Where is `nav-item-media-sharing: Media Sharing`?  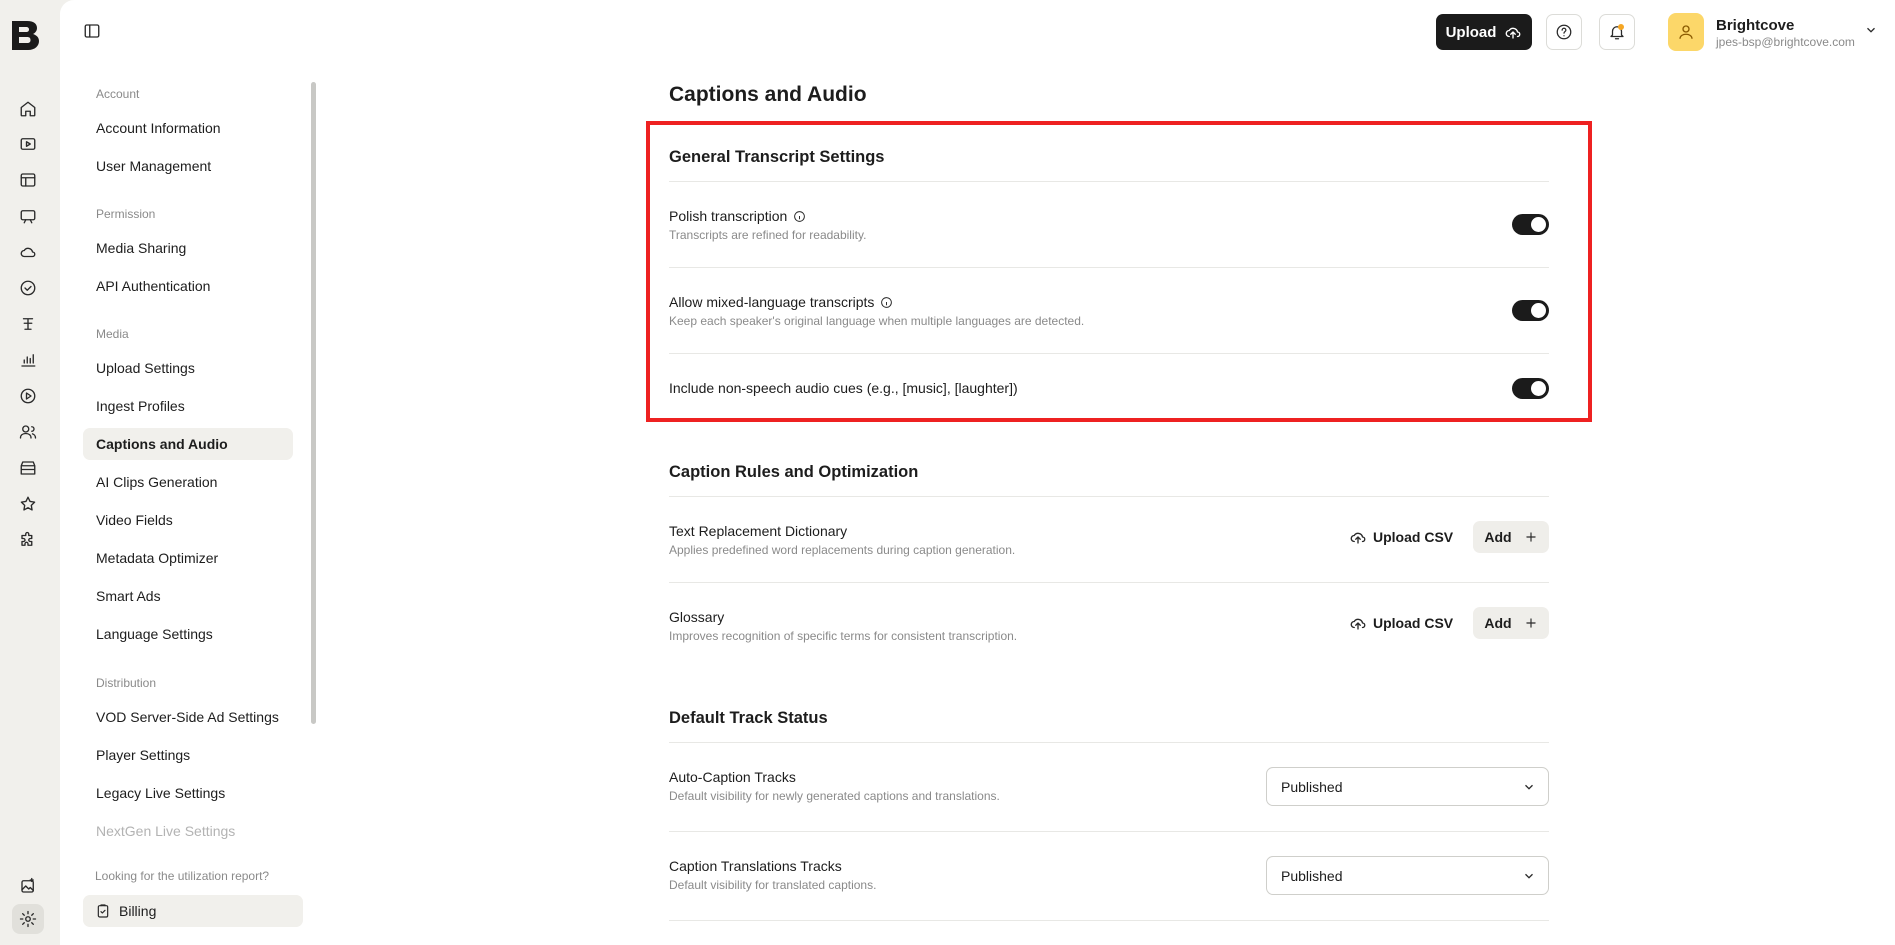
nav-item-media-sharing: Media Sharing is located at coordinates (188, 248).